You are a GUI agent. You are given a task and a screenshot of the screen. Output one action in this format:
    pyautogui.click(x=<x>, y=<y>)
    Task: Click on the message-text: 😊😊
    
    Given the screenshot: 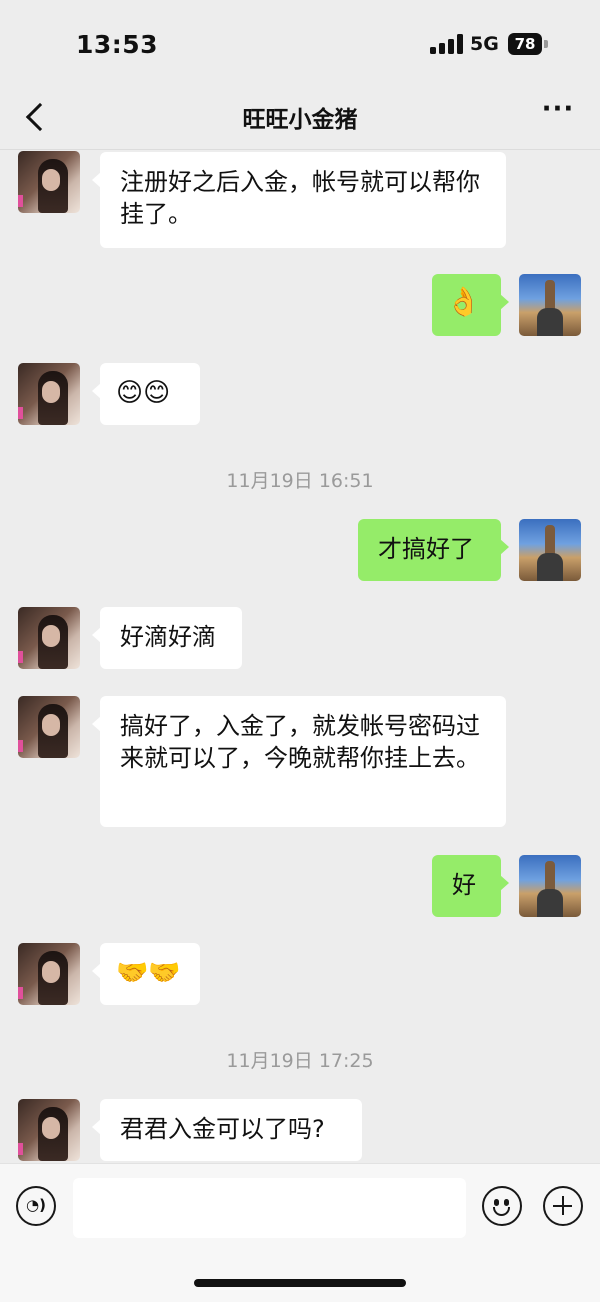 What is the action you would take?
    pyautogui.click(x=143, y=393)
    